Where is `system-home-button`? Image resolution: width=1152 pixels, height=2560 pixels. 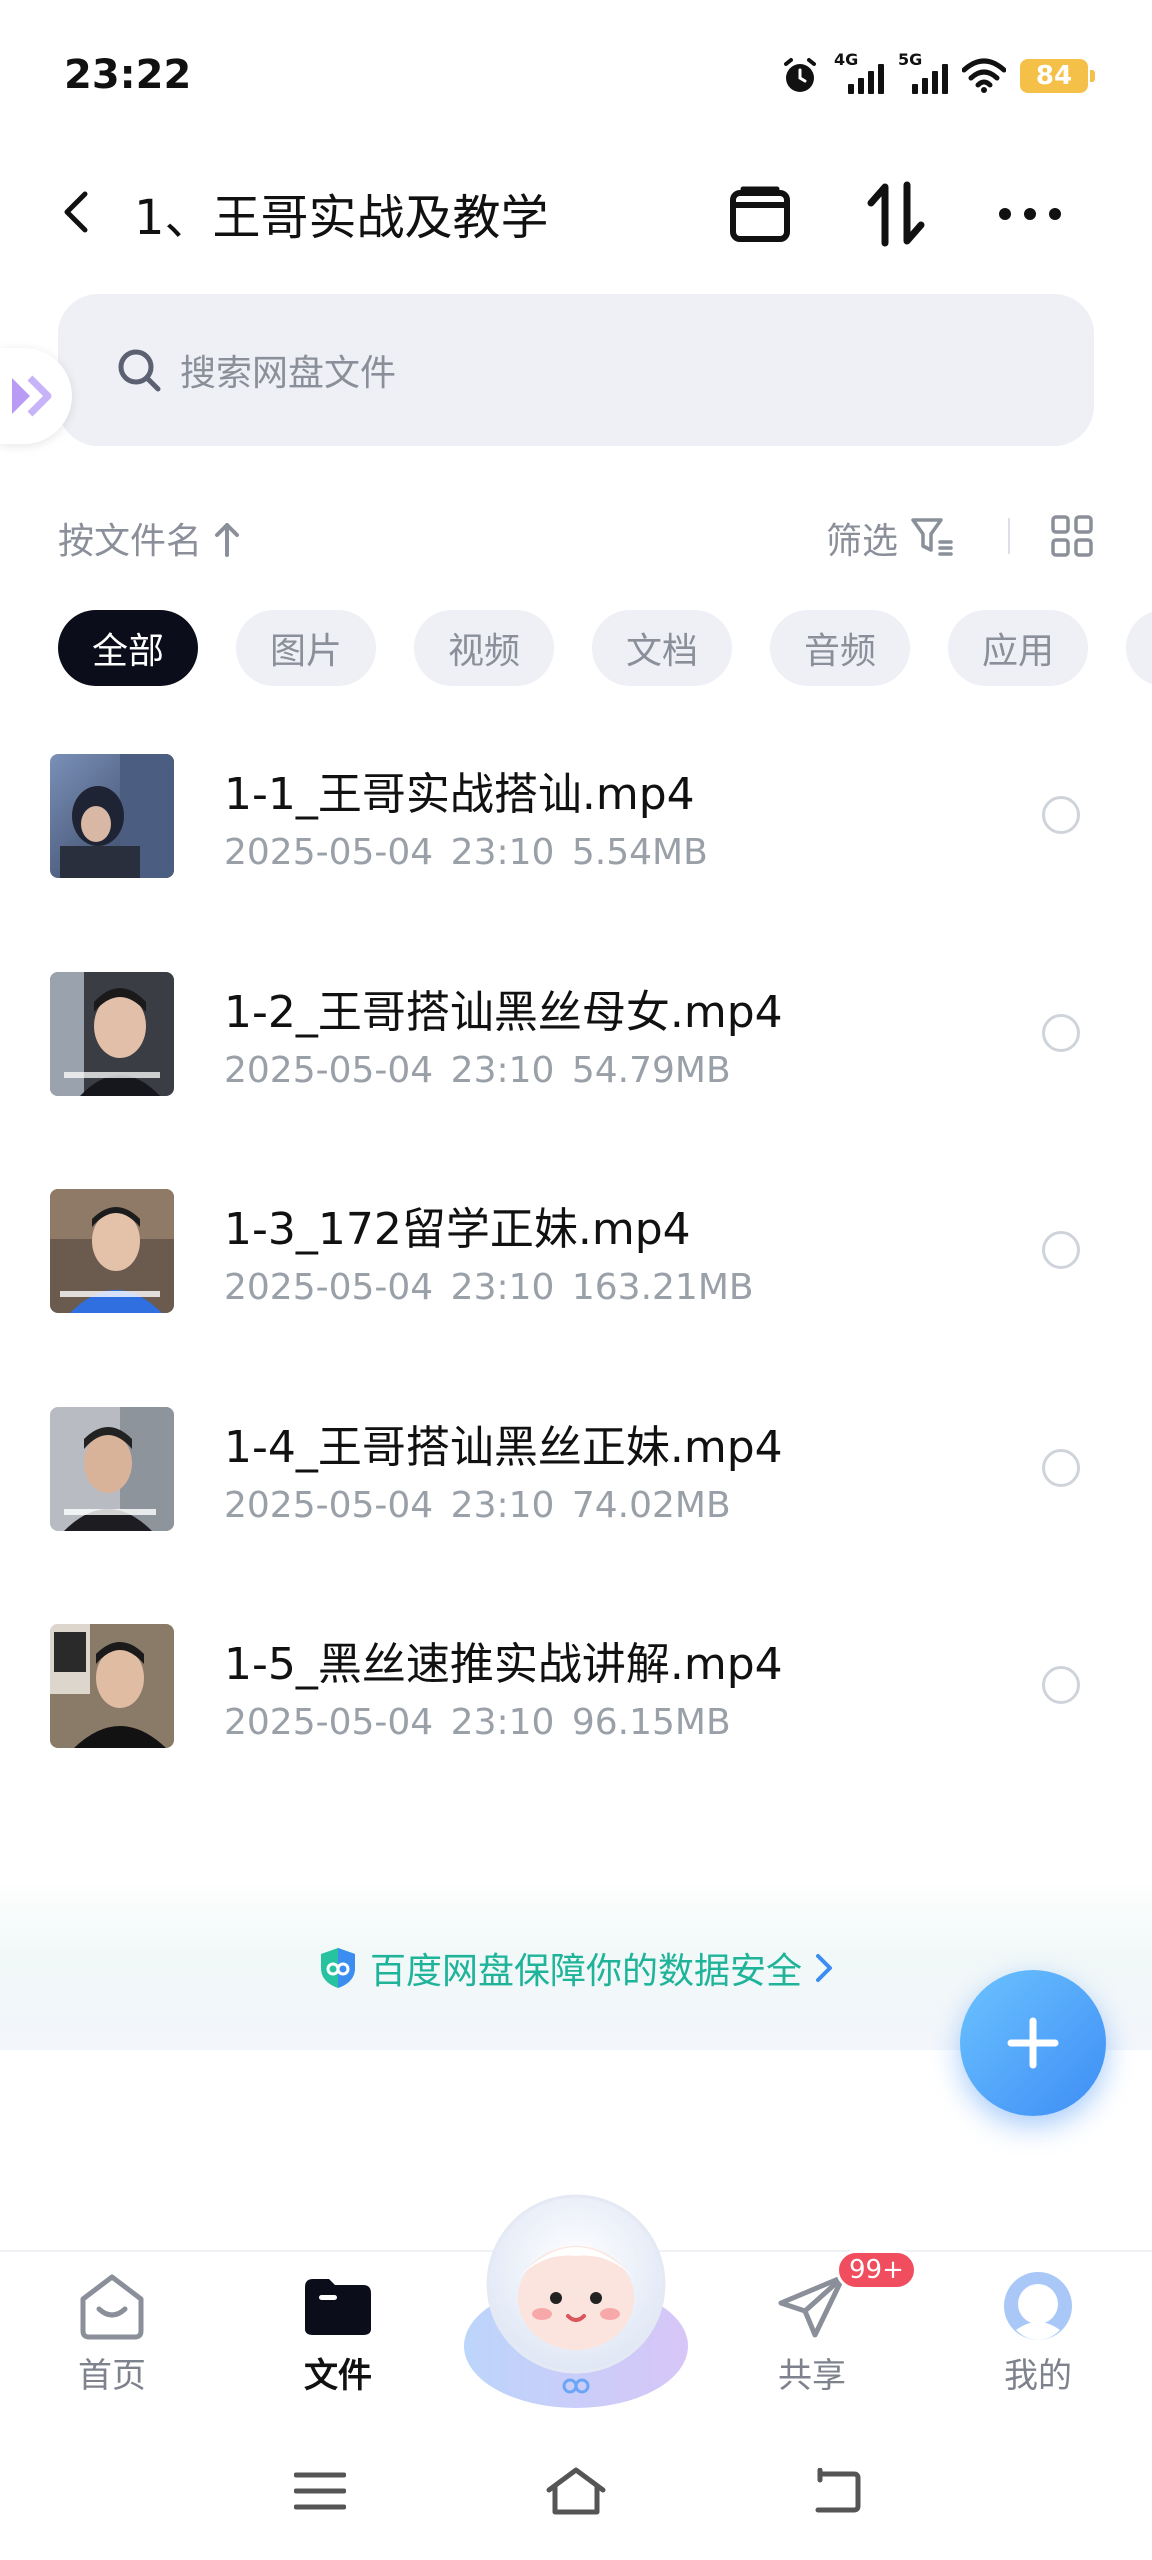 system-home-button is located at coordinates (576, 2491).